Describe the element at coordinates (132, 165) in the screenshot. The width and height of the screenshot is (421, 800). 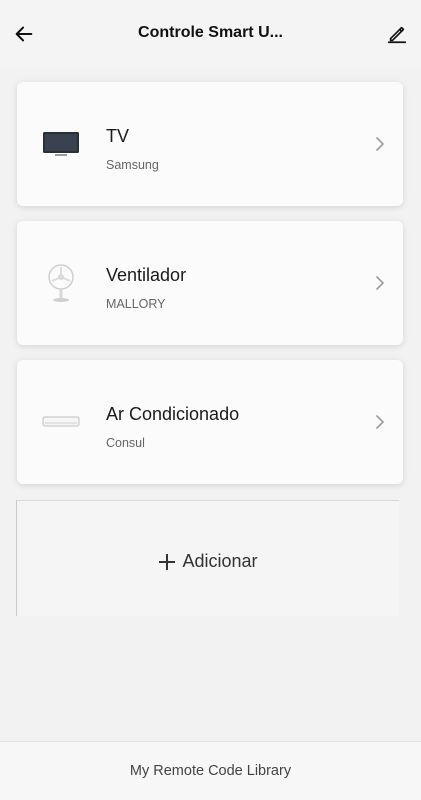
I see `device-brand: Samsung` at that location.